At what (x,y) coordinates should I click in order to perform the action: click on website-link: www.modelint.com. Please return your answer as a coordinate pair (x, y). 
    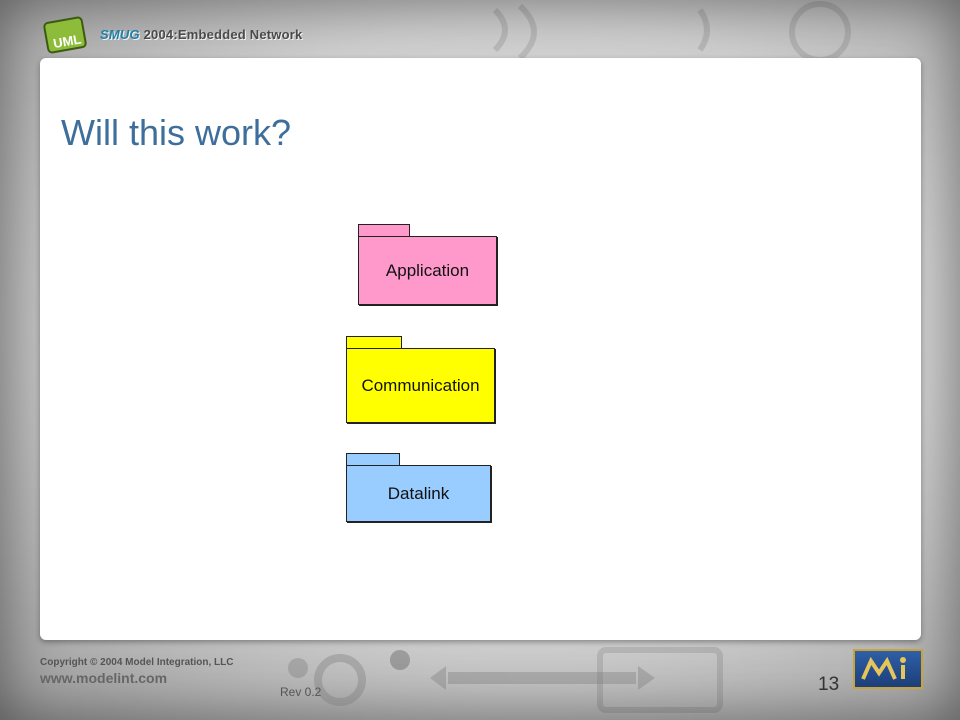
    Looking at the image, I should click on (103, 678).